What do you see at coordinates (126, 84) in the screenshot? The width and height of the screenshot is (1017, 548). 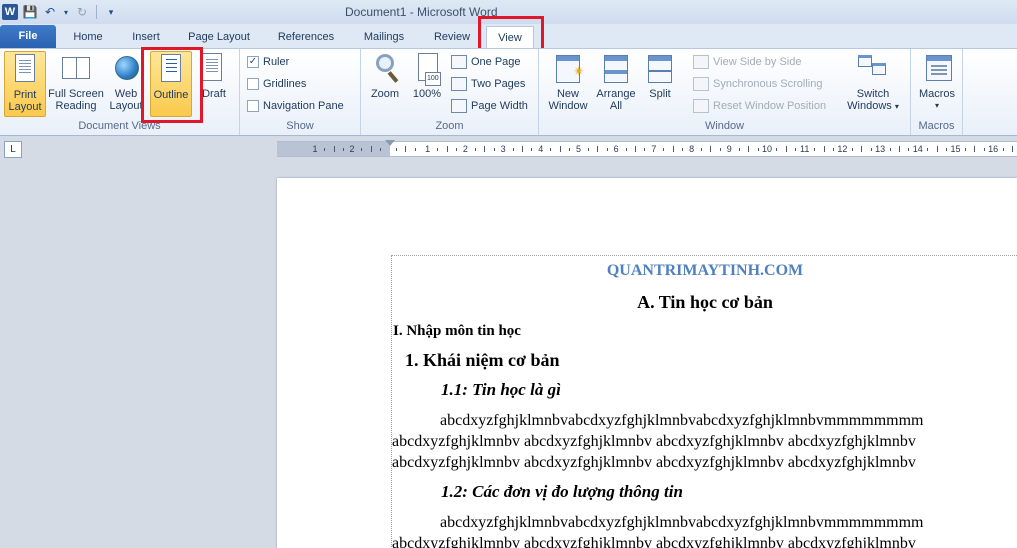 I see `web-layout-button: Web Layout` at bounding box center [126, 84].